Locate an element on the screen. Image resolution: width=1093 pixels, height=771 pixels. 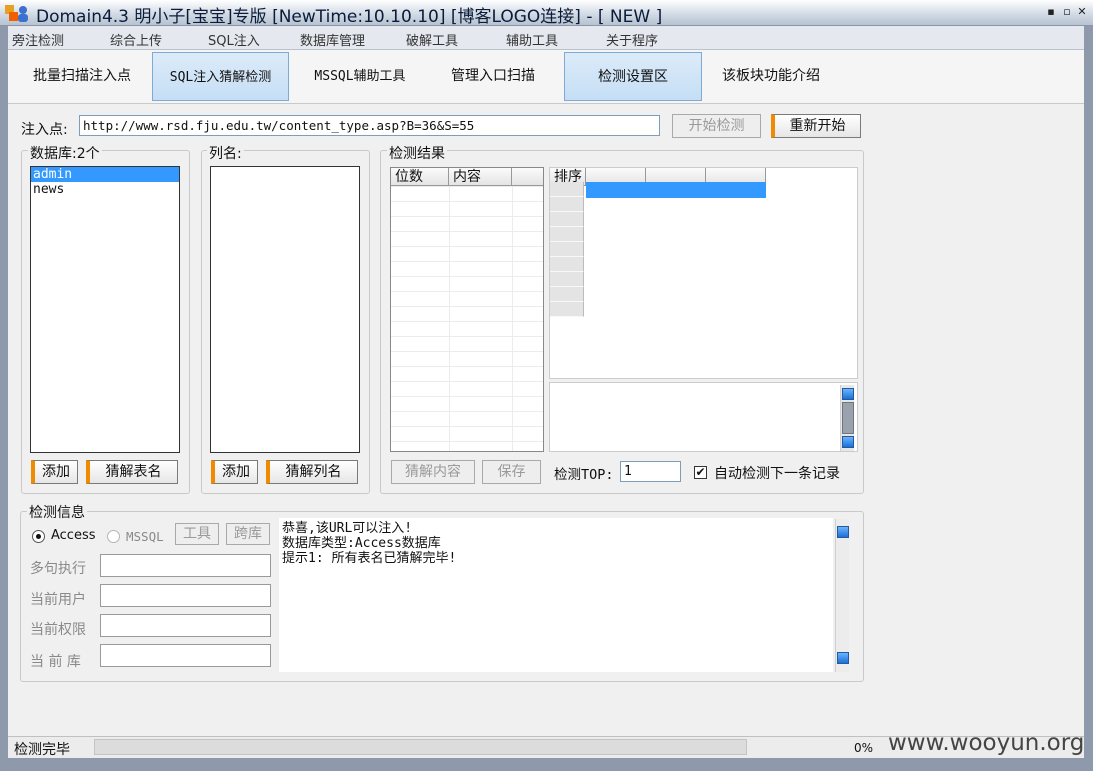
cross-db-button: 跨库 is located at coordinates (248, 534).